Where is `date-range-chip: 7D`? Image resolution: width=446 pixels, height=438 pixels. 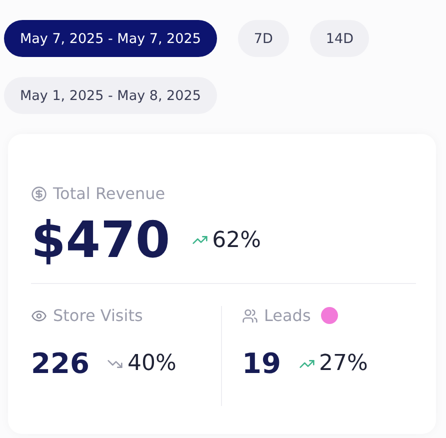
date-range-chip: 7D is located at coordinates (263, 38).